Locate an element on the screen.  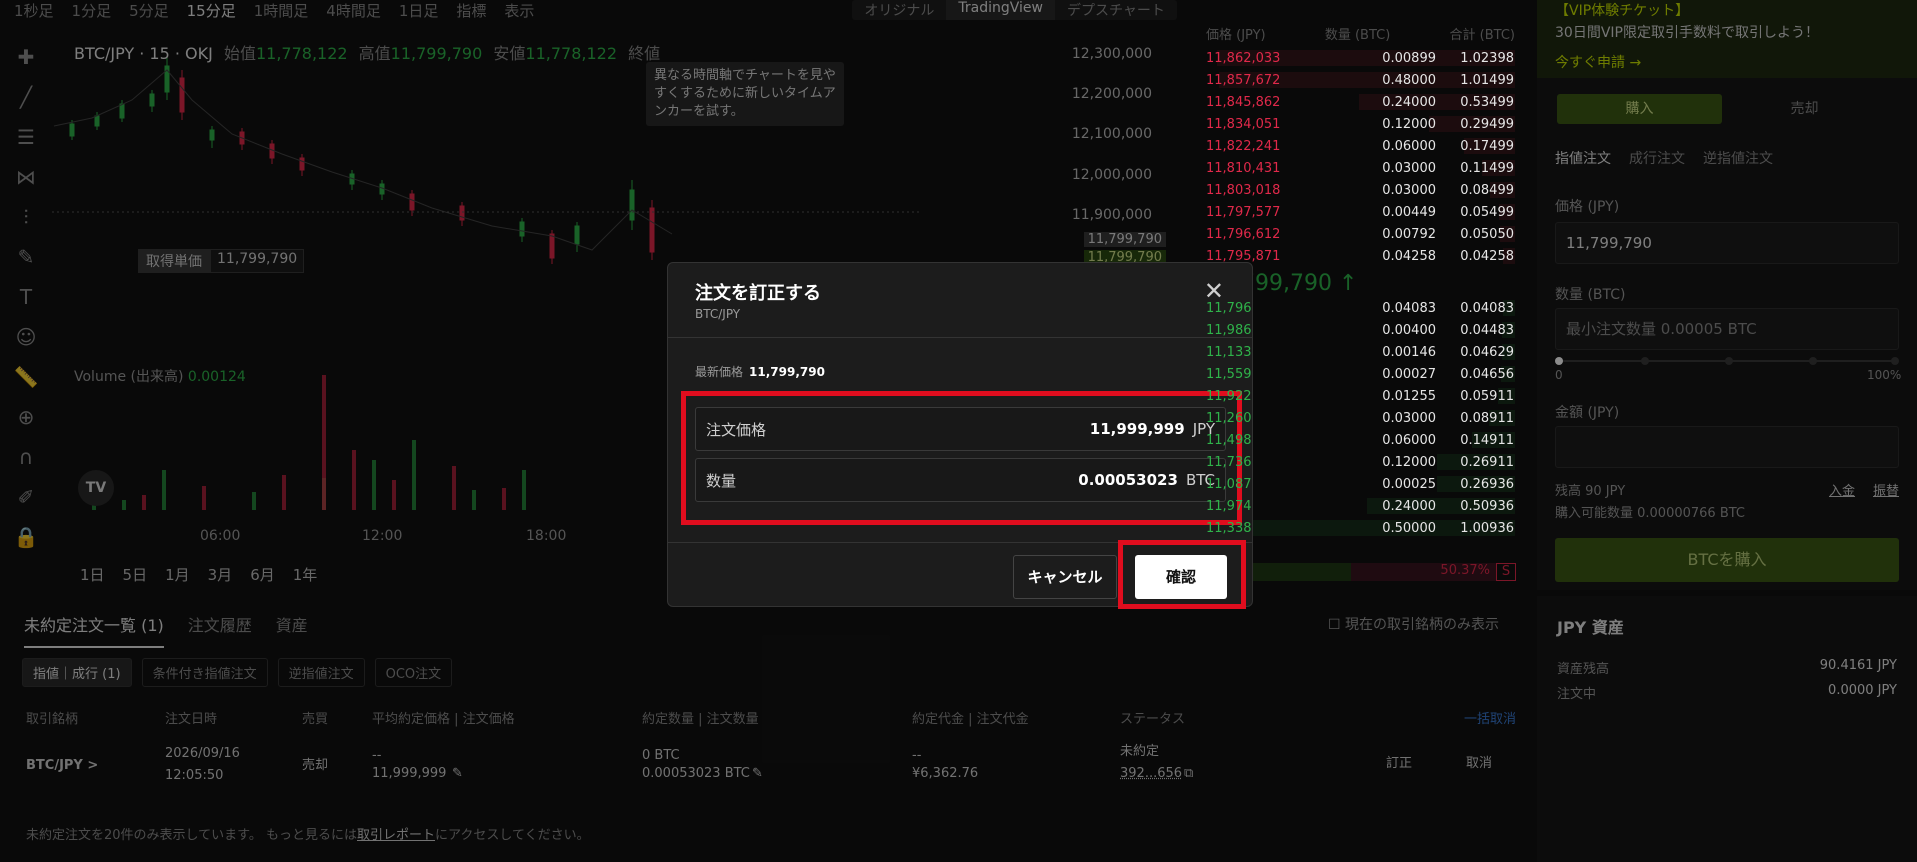
ask-total: 1.01499 is located at coordinates (1487, 80).